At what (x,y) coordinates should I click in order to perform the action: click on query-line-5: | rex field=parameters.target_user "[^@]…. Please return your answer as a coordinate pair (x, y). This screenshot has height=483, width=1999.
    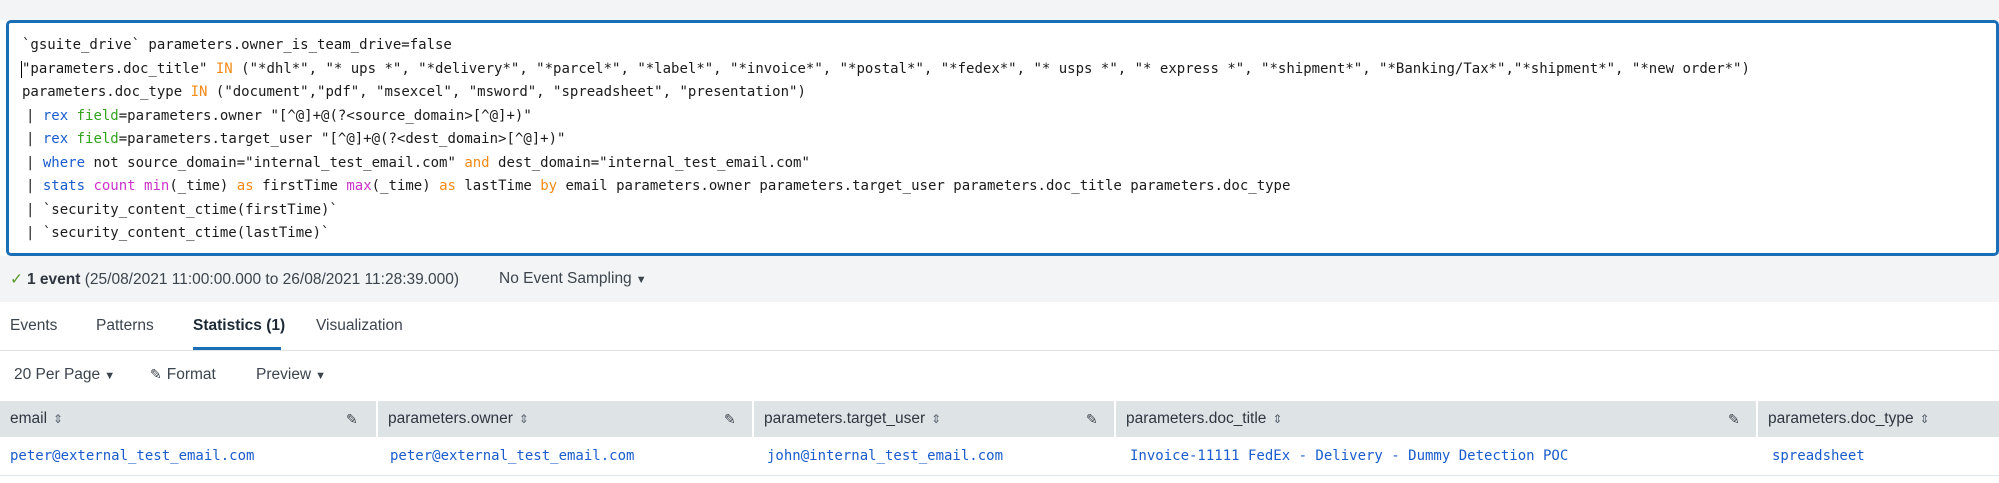
    Looking at the image, I should click on (1002, 140).